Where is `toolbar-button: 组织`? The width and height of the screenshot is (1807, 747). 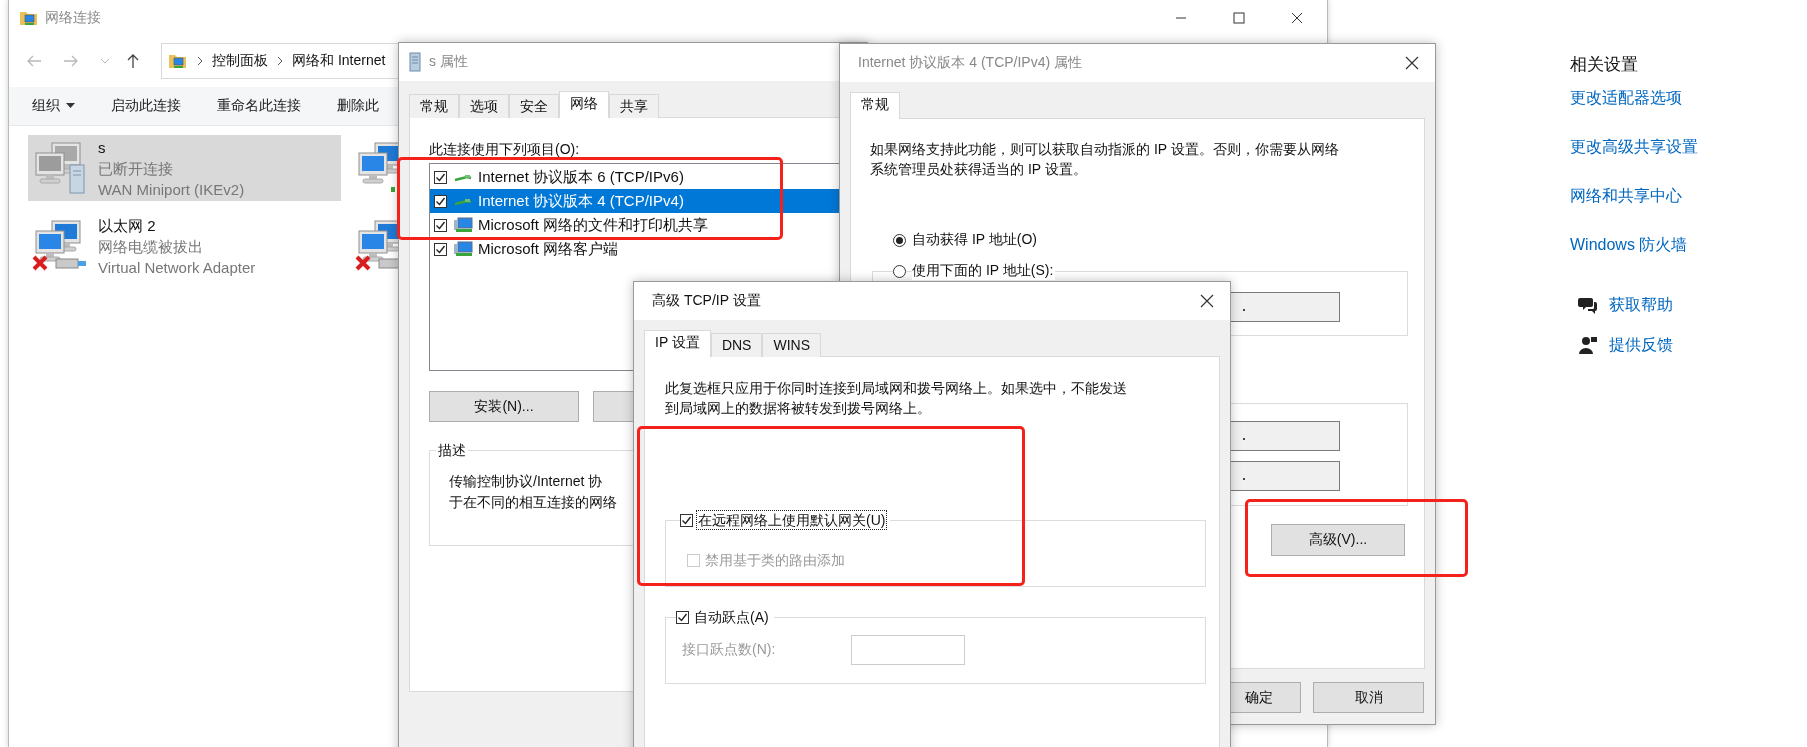
toolbar-button: 组织 is located at coordinates (53, 106).